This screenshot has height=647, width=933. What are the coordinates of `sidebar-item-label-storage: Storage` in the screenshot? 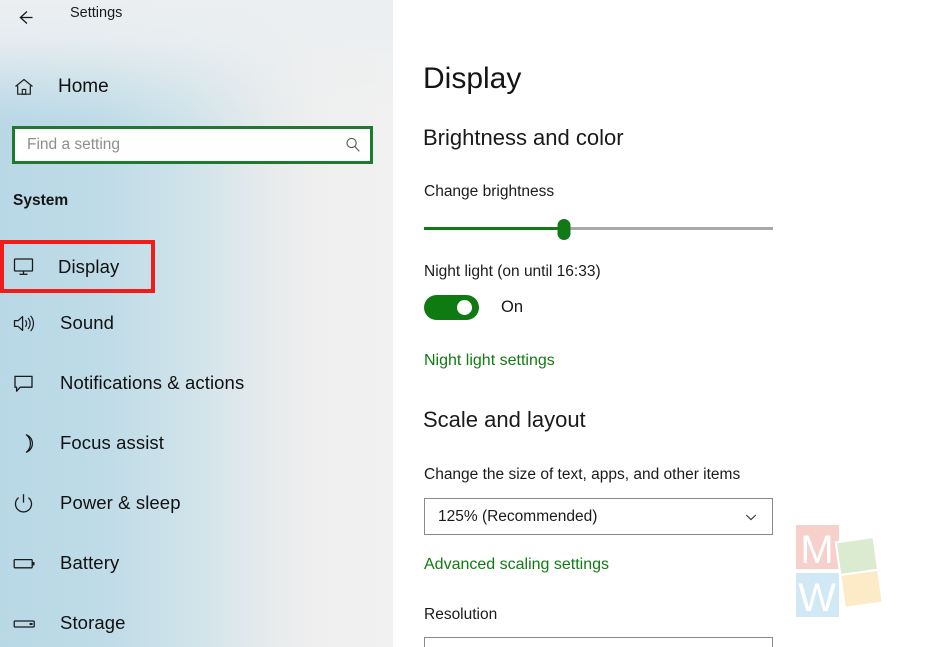 It's located at (93, 622).